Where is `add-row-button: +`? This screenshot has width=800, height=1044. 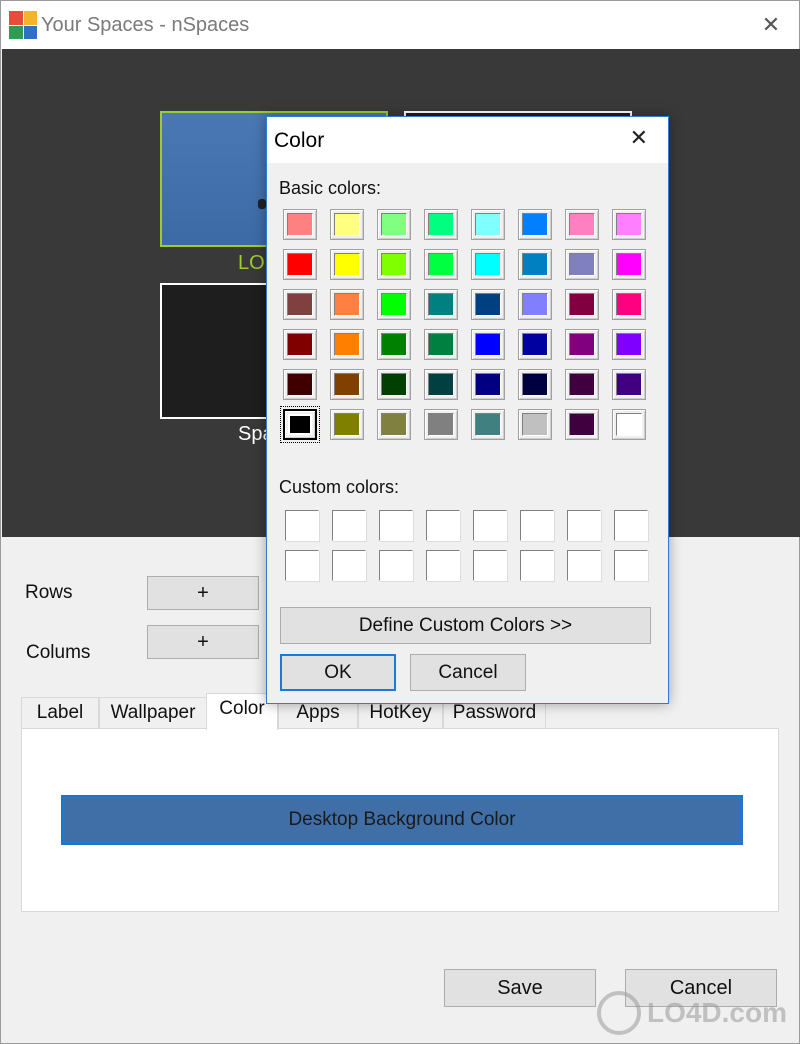
add-row-button: + is located at coordinates (203, 593).